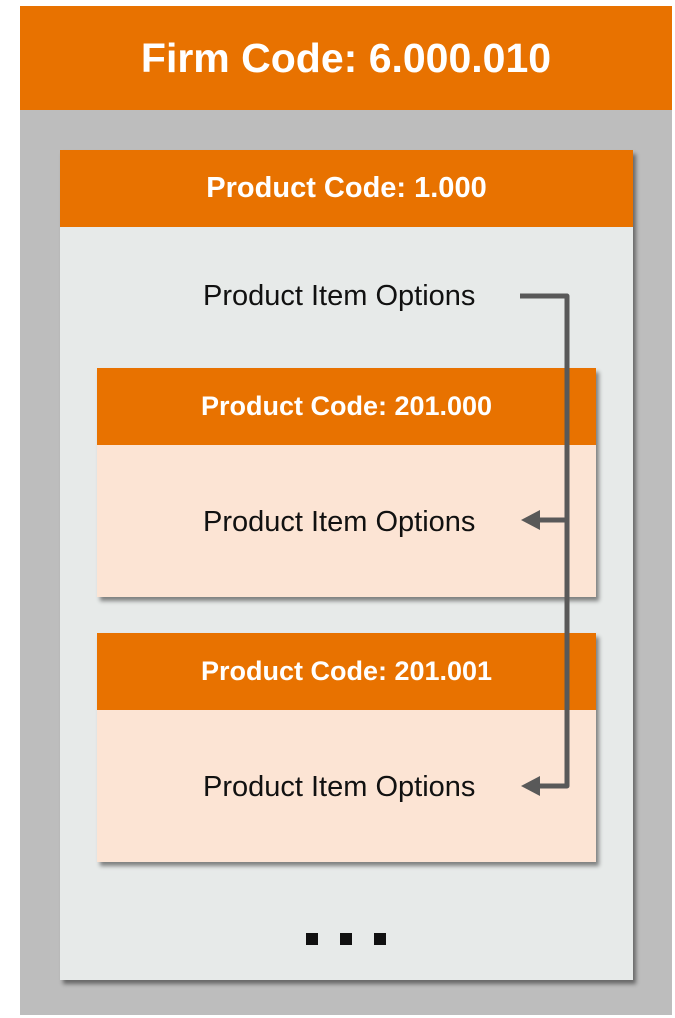  I want to click on connector-line, so click(545, 541).